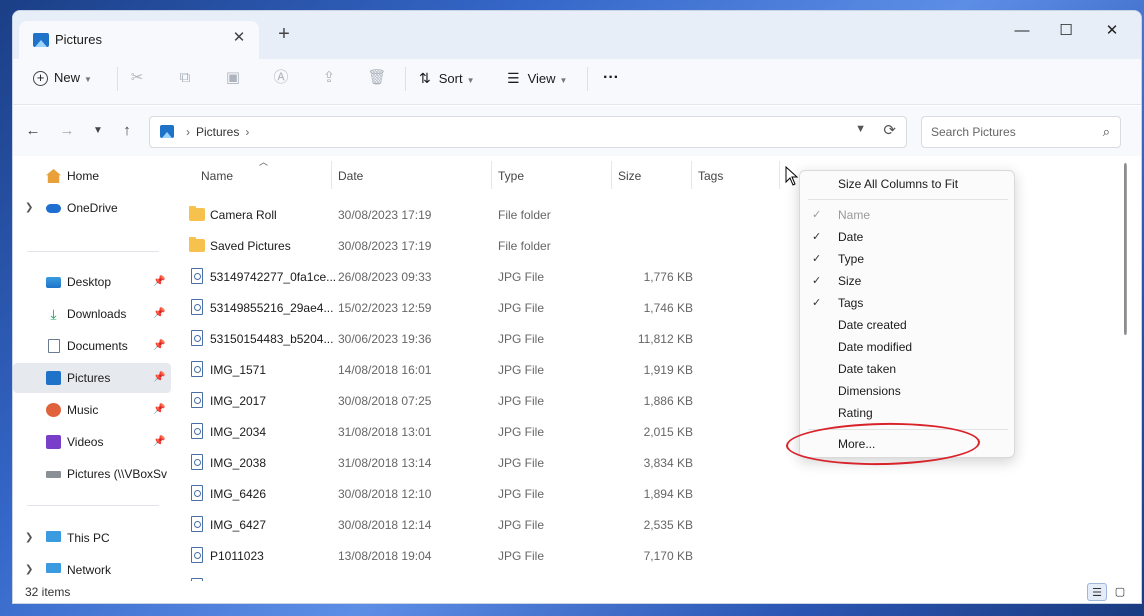 Image resolution: width=1144 pixels, height=616 pixels. Describe the element at coordinates (92, 410) in the screenshot. I see `sidebar-item-music: Music 📌` at that location.